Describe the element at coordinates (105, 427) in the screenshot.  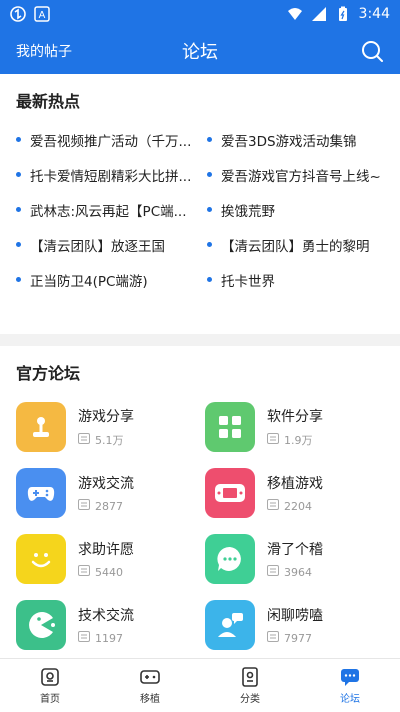
I see `forum-item: 游戏分享 5.1万` at that location.